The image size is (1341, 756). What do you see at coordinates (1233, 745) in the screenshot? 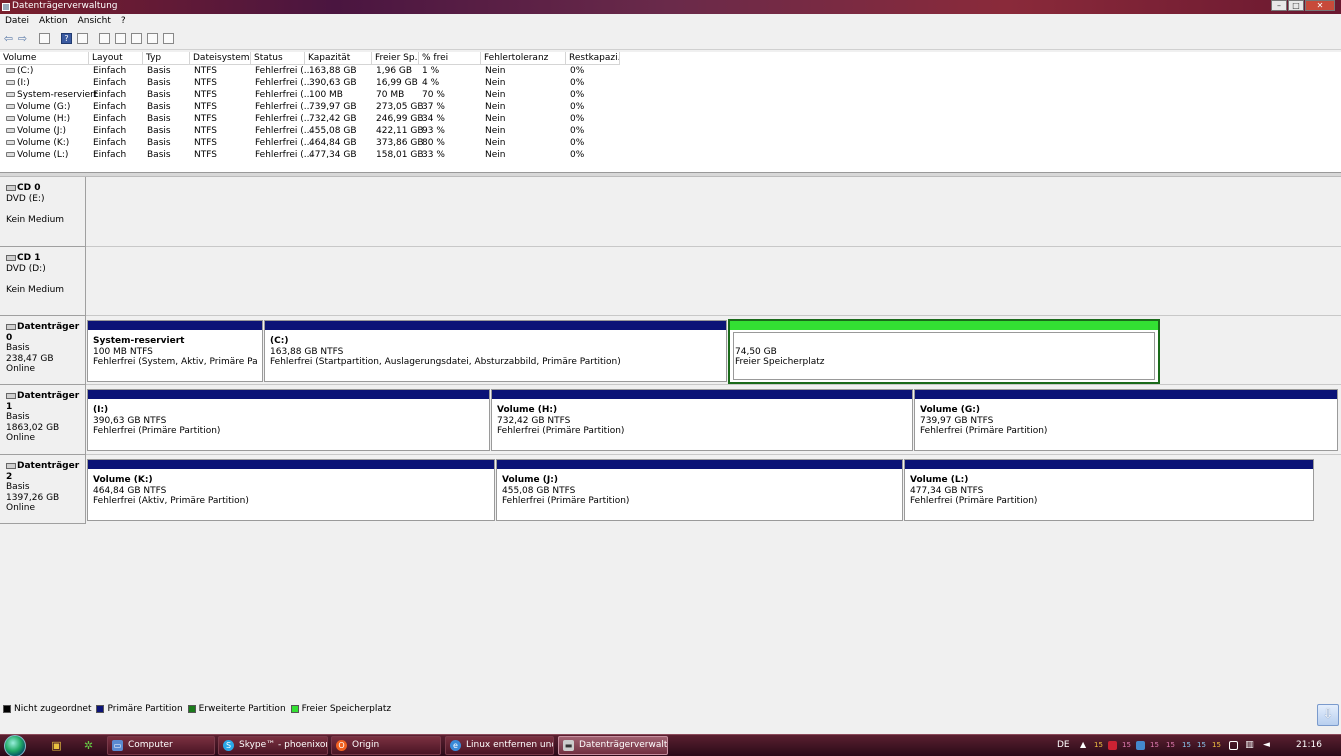
I see `action-center-icon` at bounding box center [1233, 745].